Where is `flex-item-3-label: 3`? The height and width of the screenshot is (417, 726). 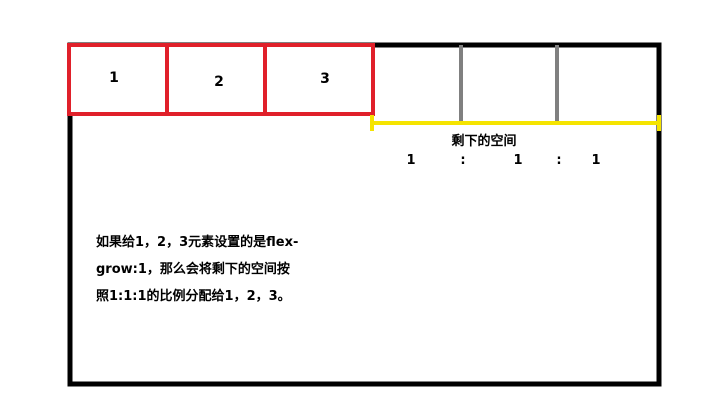
flex-item-3-label: 3 is located at coordinates (325, 79).